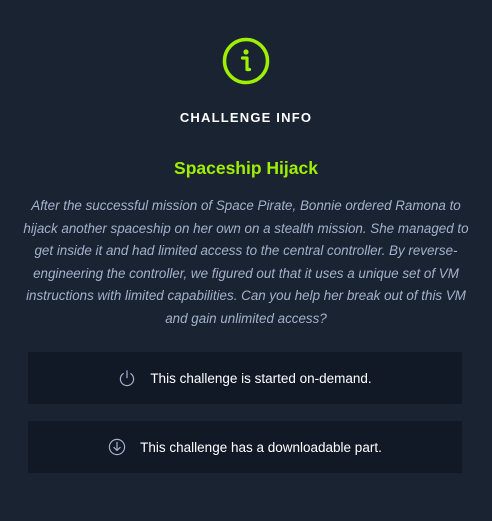  Describe the element at coordinates (117, 447) in the screenshot. I see `download-icon` at that location.